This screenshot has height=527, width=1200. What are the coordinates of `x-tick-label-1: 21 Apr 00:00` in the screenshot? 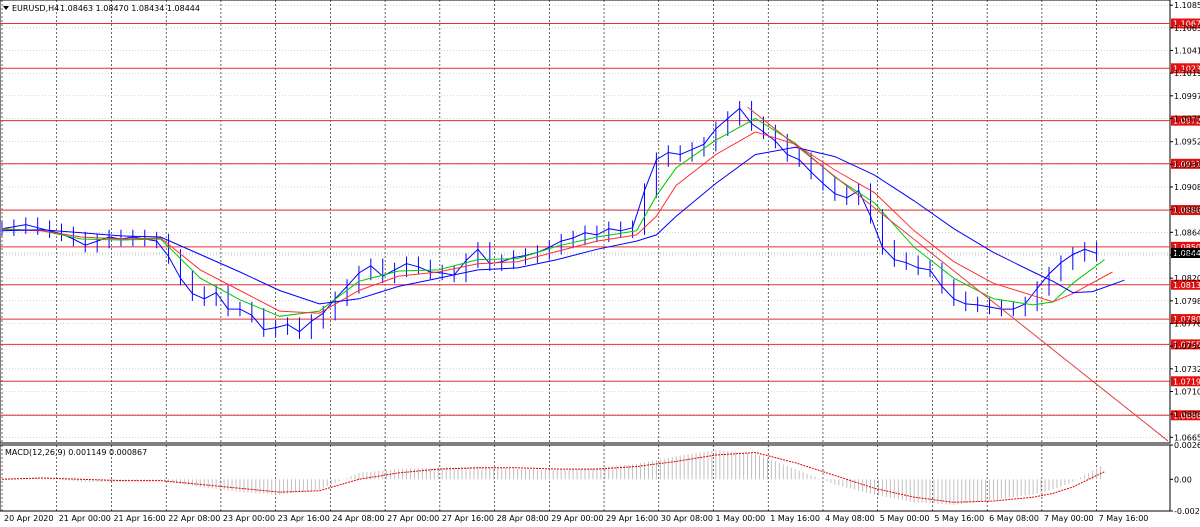 It's located at (85, 518).